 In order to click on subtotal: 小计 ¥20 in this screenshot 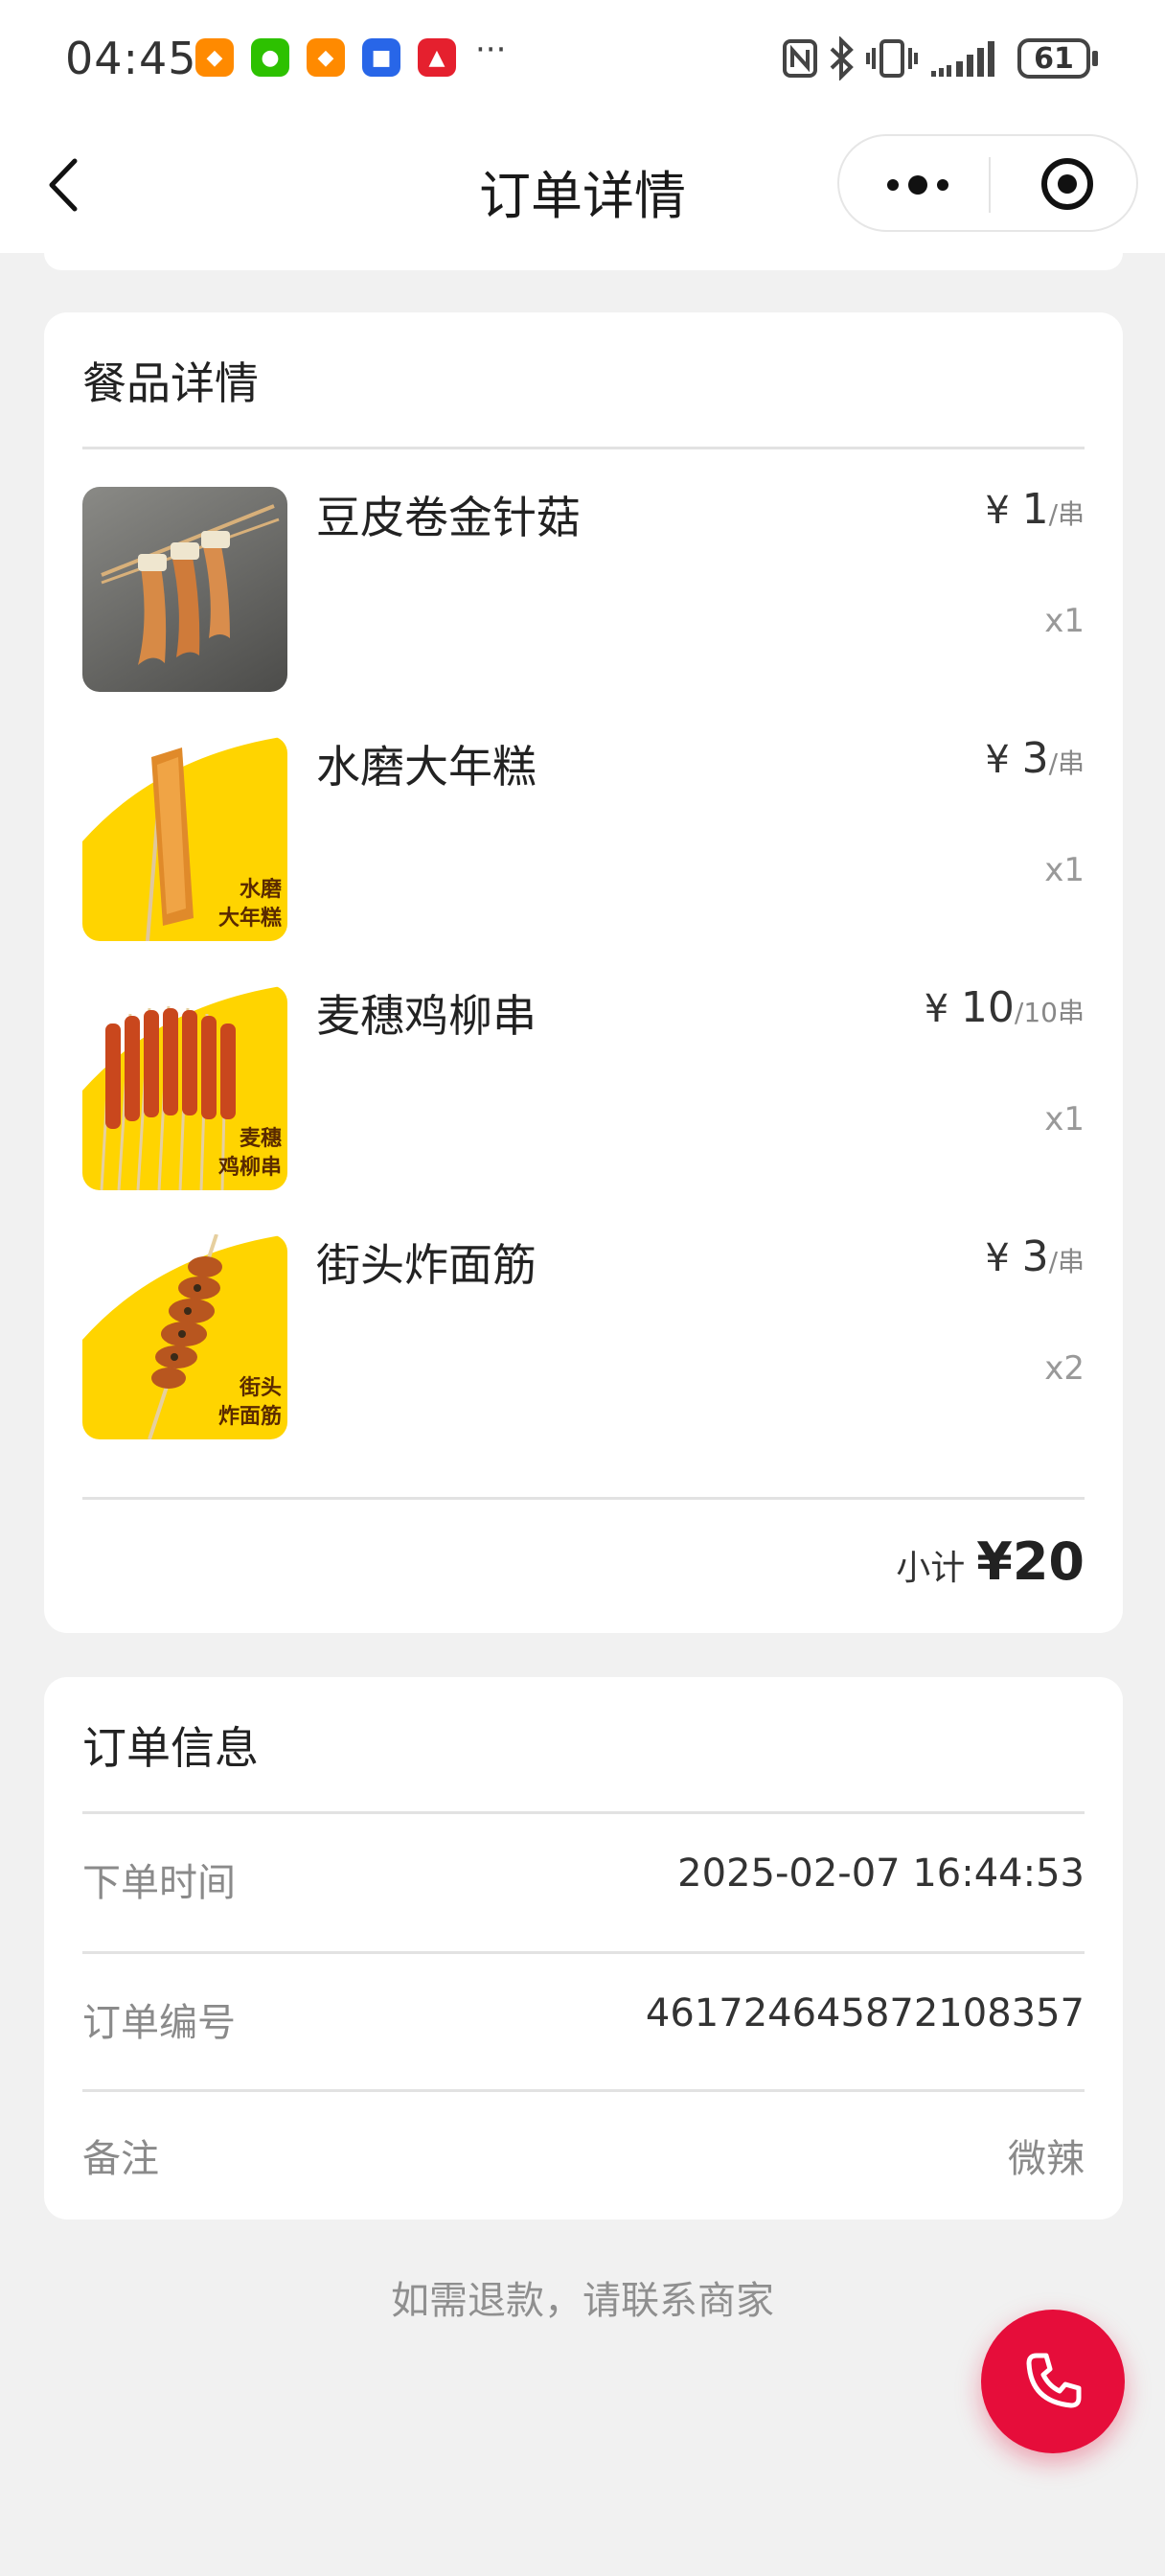, I will do `click(990, 1561)`.